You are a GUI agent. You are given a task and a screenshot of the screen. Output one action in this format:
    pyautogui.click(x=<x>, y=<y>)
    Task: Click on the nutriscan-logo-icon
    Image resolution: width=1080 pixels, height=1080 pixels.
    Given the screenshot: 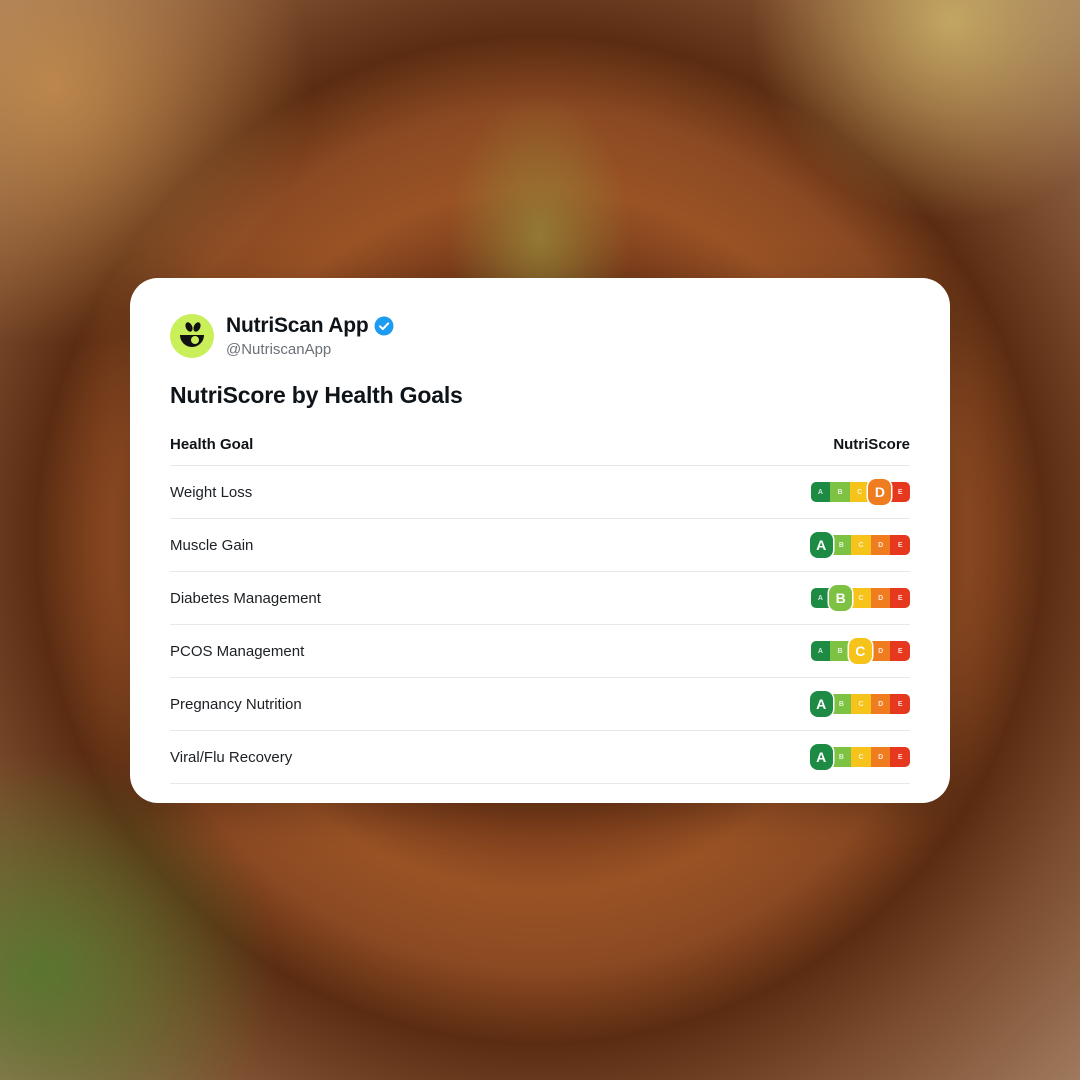 What is the action you would take?
    pyautogui.click(x=192, y=334)
    